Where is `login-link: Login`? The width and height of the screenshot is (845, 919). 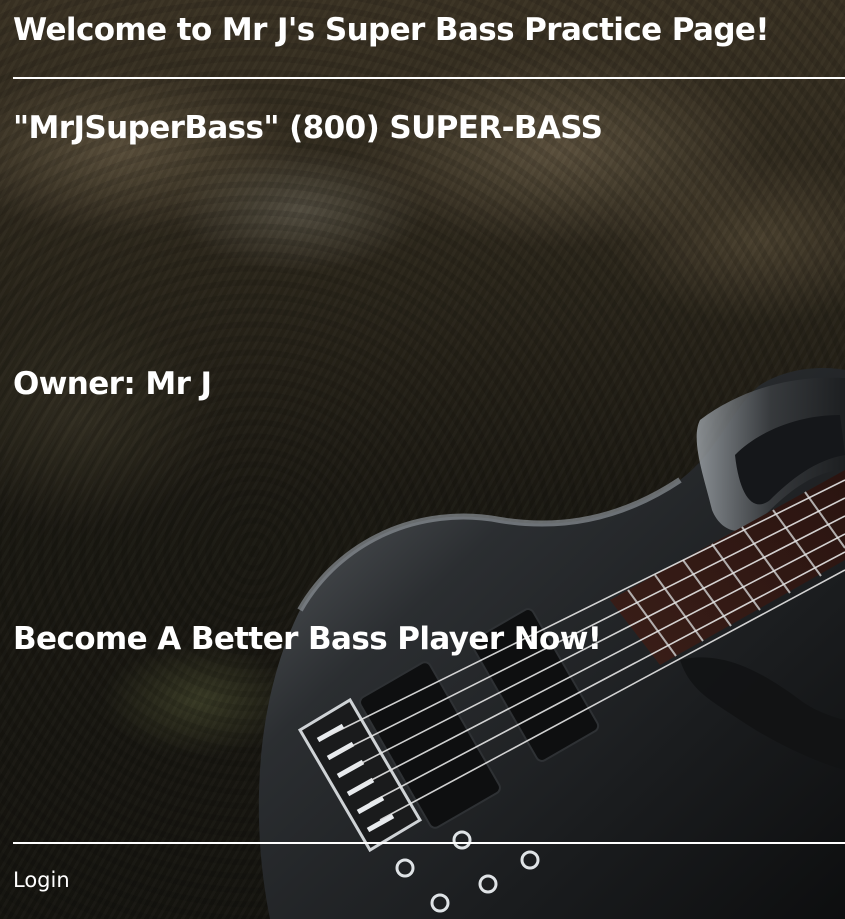 login-link: Login is located at coordinates (41, 880).